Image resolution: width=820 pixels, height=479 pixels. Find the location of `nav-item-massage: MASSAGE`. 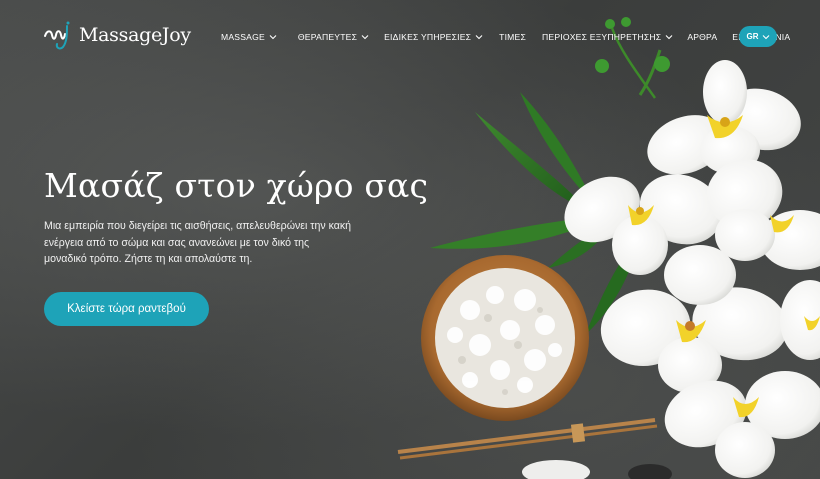

nav-item-massage: MASSAGE is located at coordinates (249, 37).